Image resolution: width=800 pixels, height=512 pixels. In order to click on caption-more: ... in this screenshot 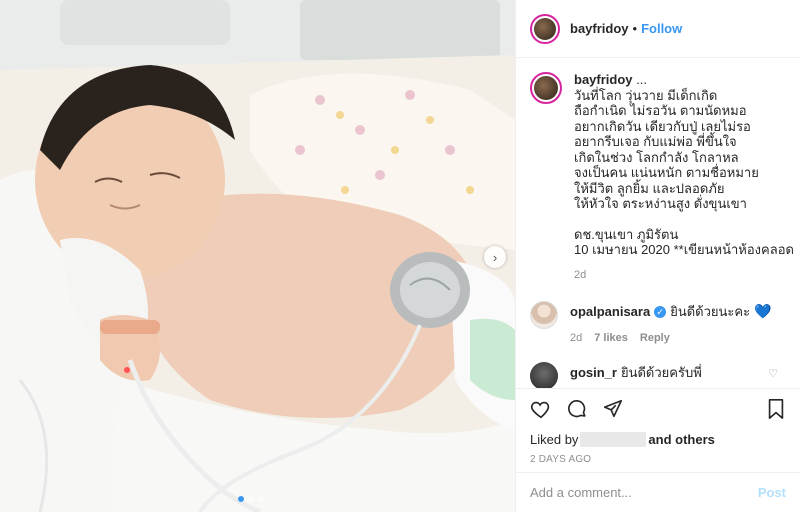, I will do `click(641, 79)`.